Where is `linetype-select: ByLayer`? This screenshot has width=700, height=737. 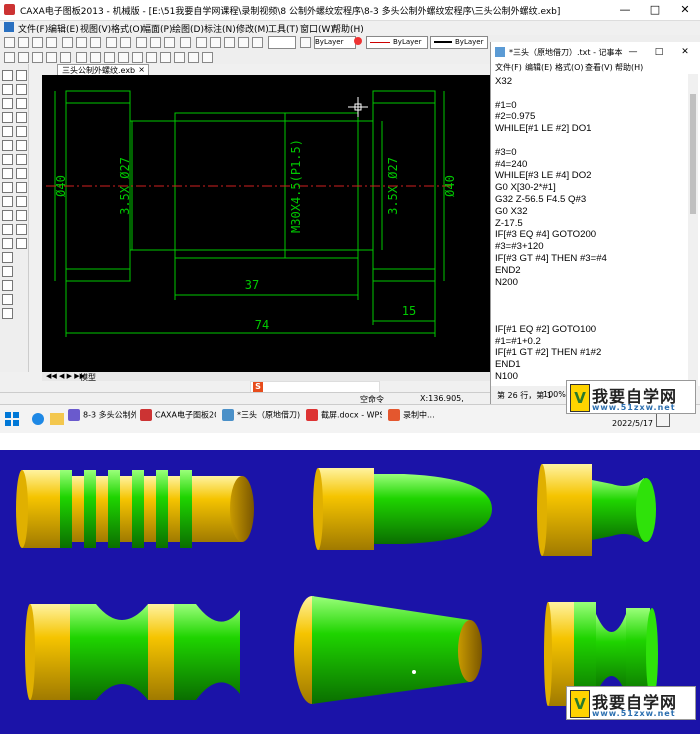 linetype-select: ByLayer is located at coordinates (397, 42).